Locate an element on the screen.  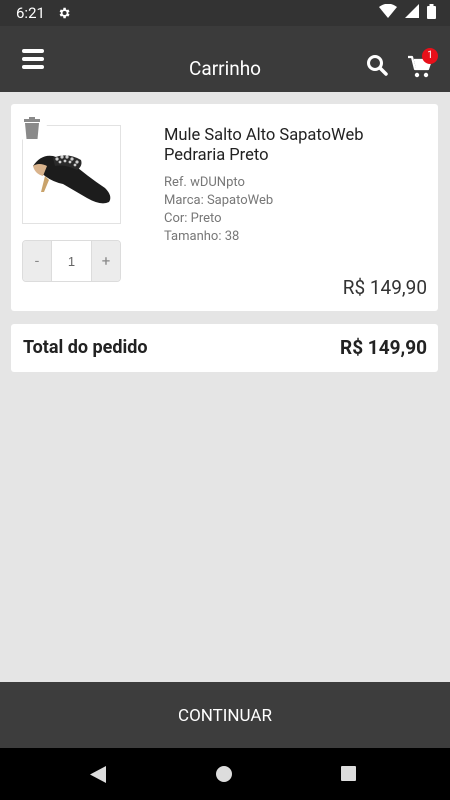
home-icon is located at coordinates (224, 774).